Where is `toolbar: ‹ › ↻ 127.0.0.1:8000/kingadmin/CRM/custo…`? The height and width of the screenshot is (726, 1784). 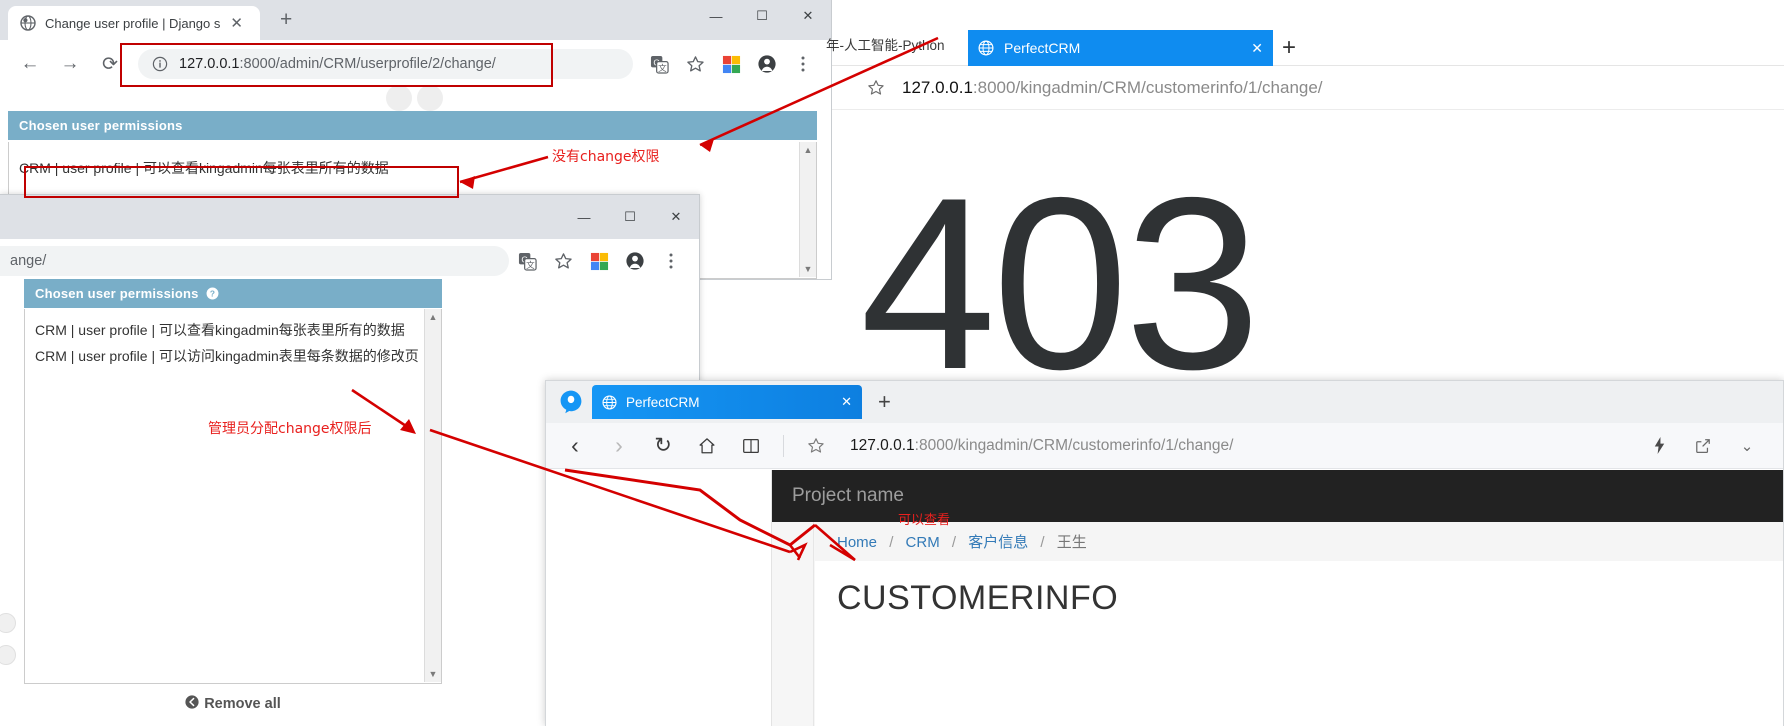 toolbar: ‹ › ↻ 127.0.0.1:8000/kingadmin/CRM/custo… is located at coordinates (1164, 446).